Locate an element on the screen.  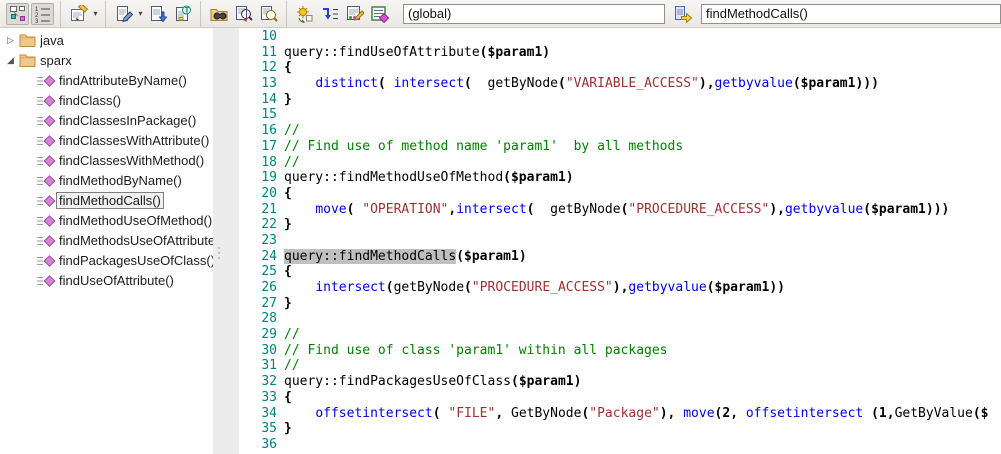
tree-item: findMethodUseOfMethod() is located at coordinates (106, 220).